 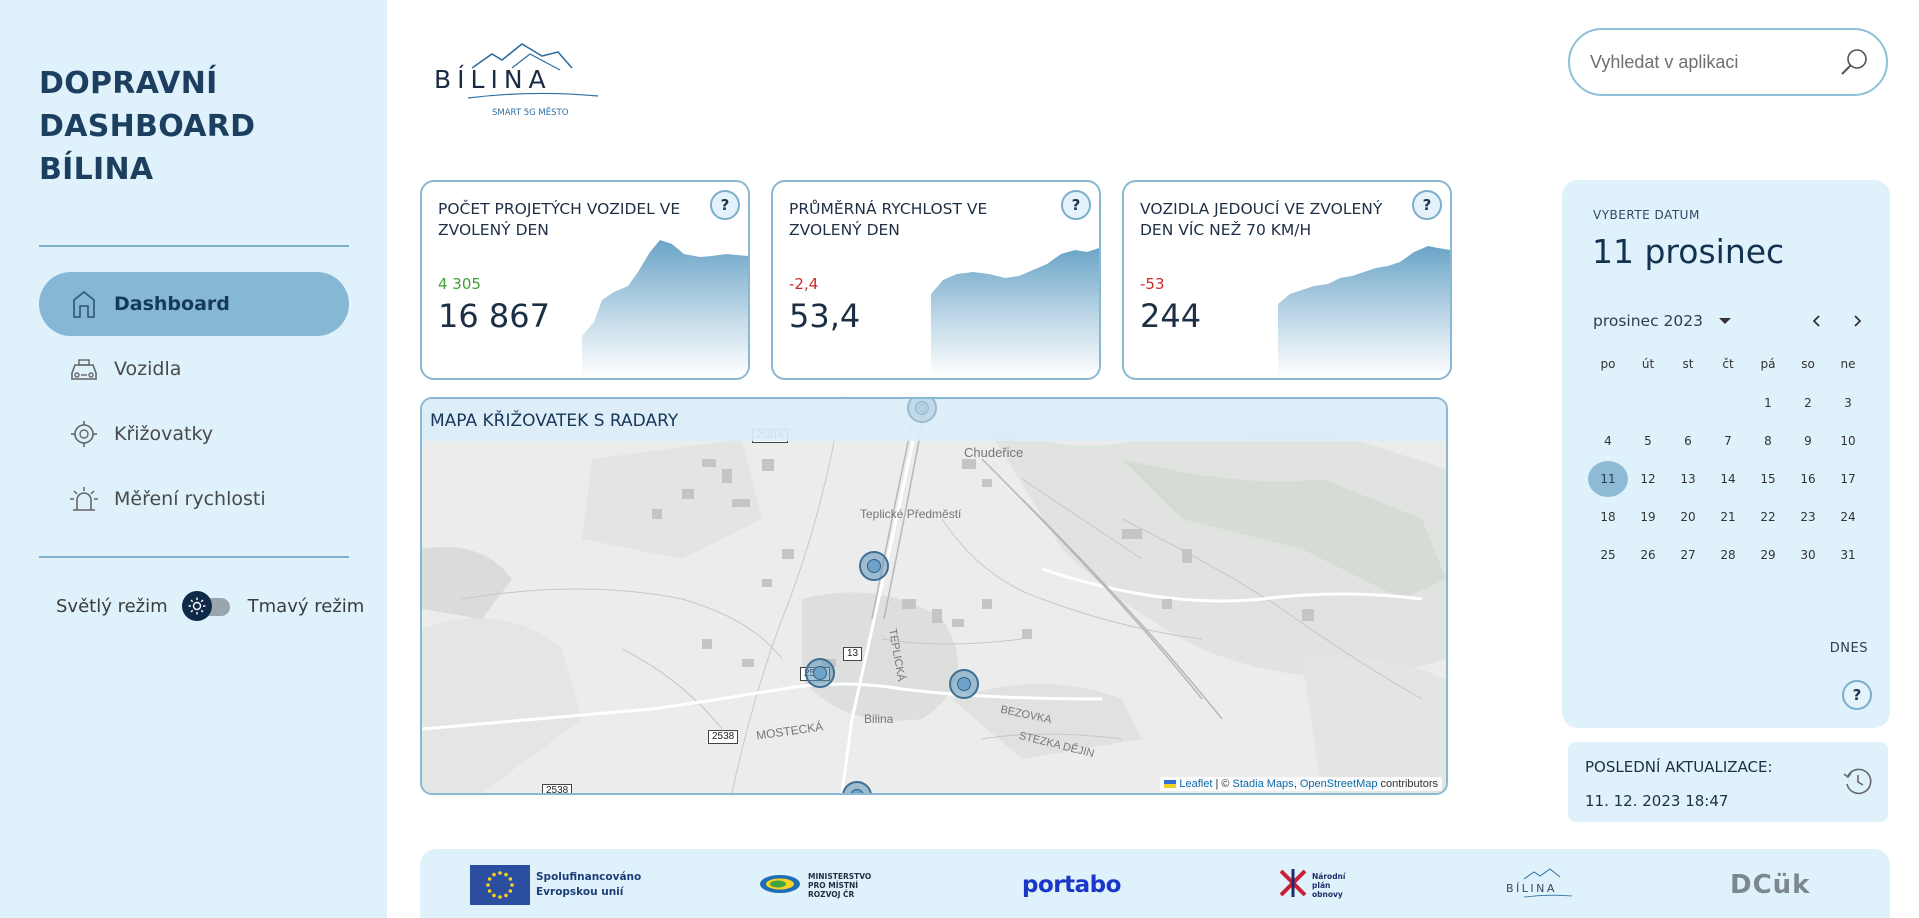 What do you see at coordinates (1339, 784) in the screenshot?
I see `openstreetmap-link: OpenStreetMap` at bounding box center [1339, 784].